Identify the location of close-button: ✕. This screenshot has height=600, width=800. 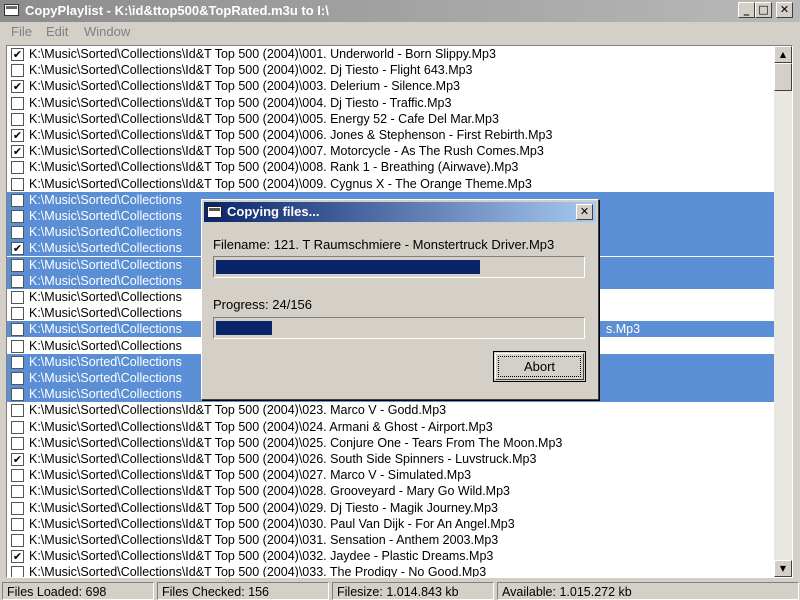
(784, 10).